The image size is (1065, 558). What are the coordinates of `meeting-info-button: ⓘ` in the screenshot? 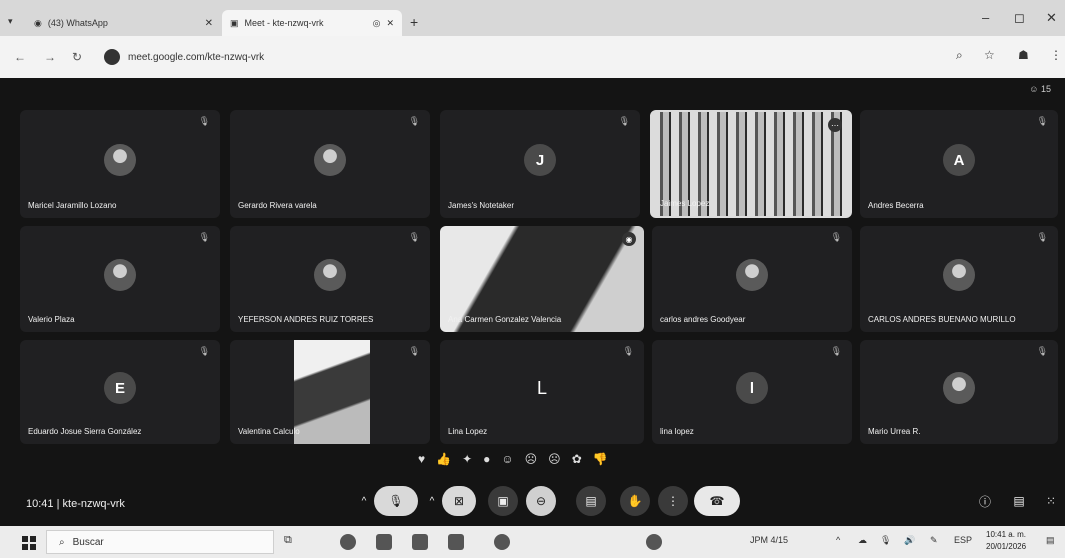 It's located at (985, 501).